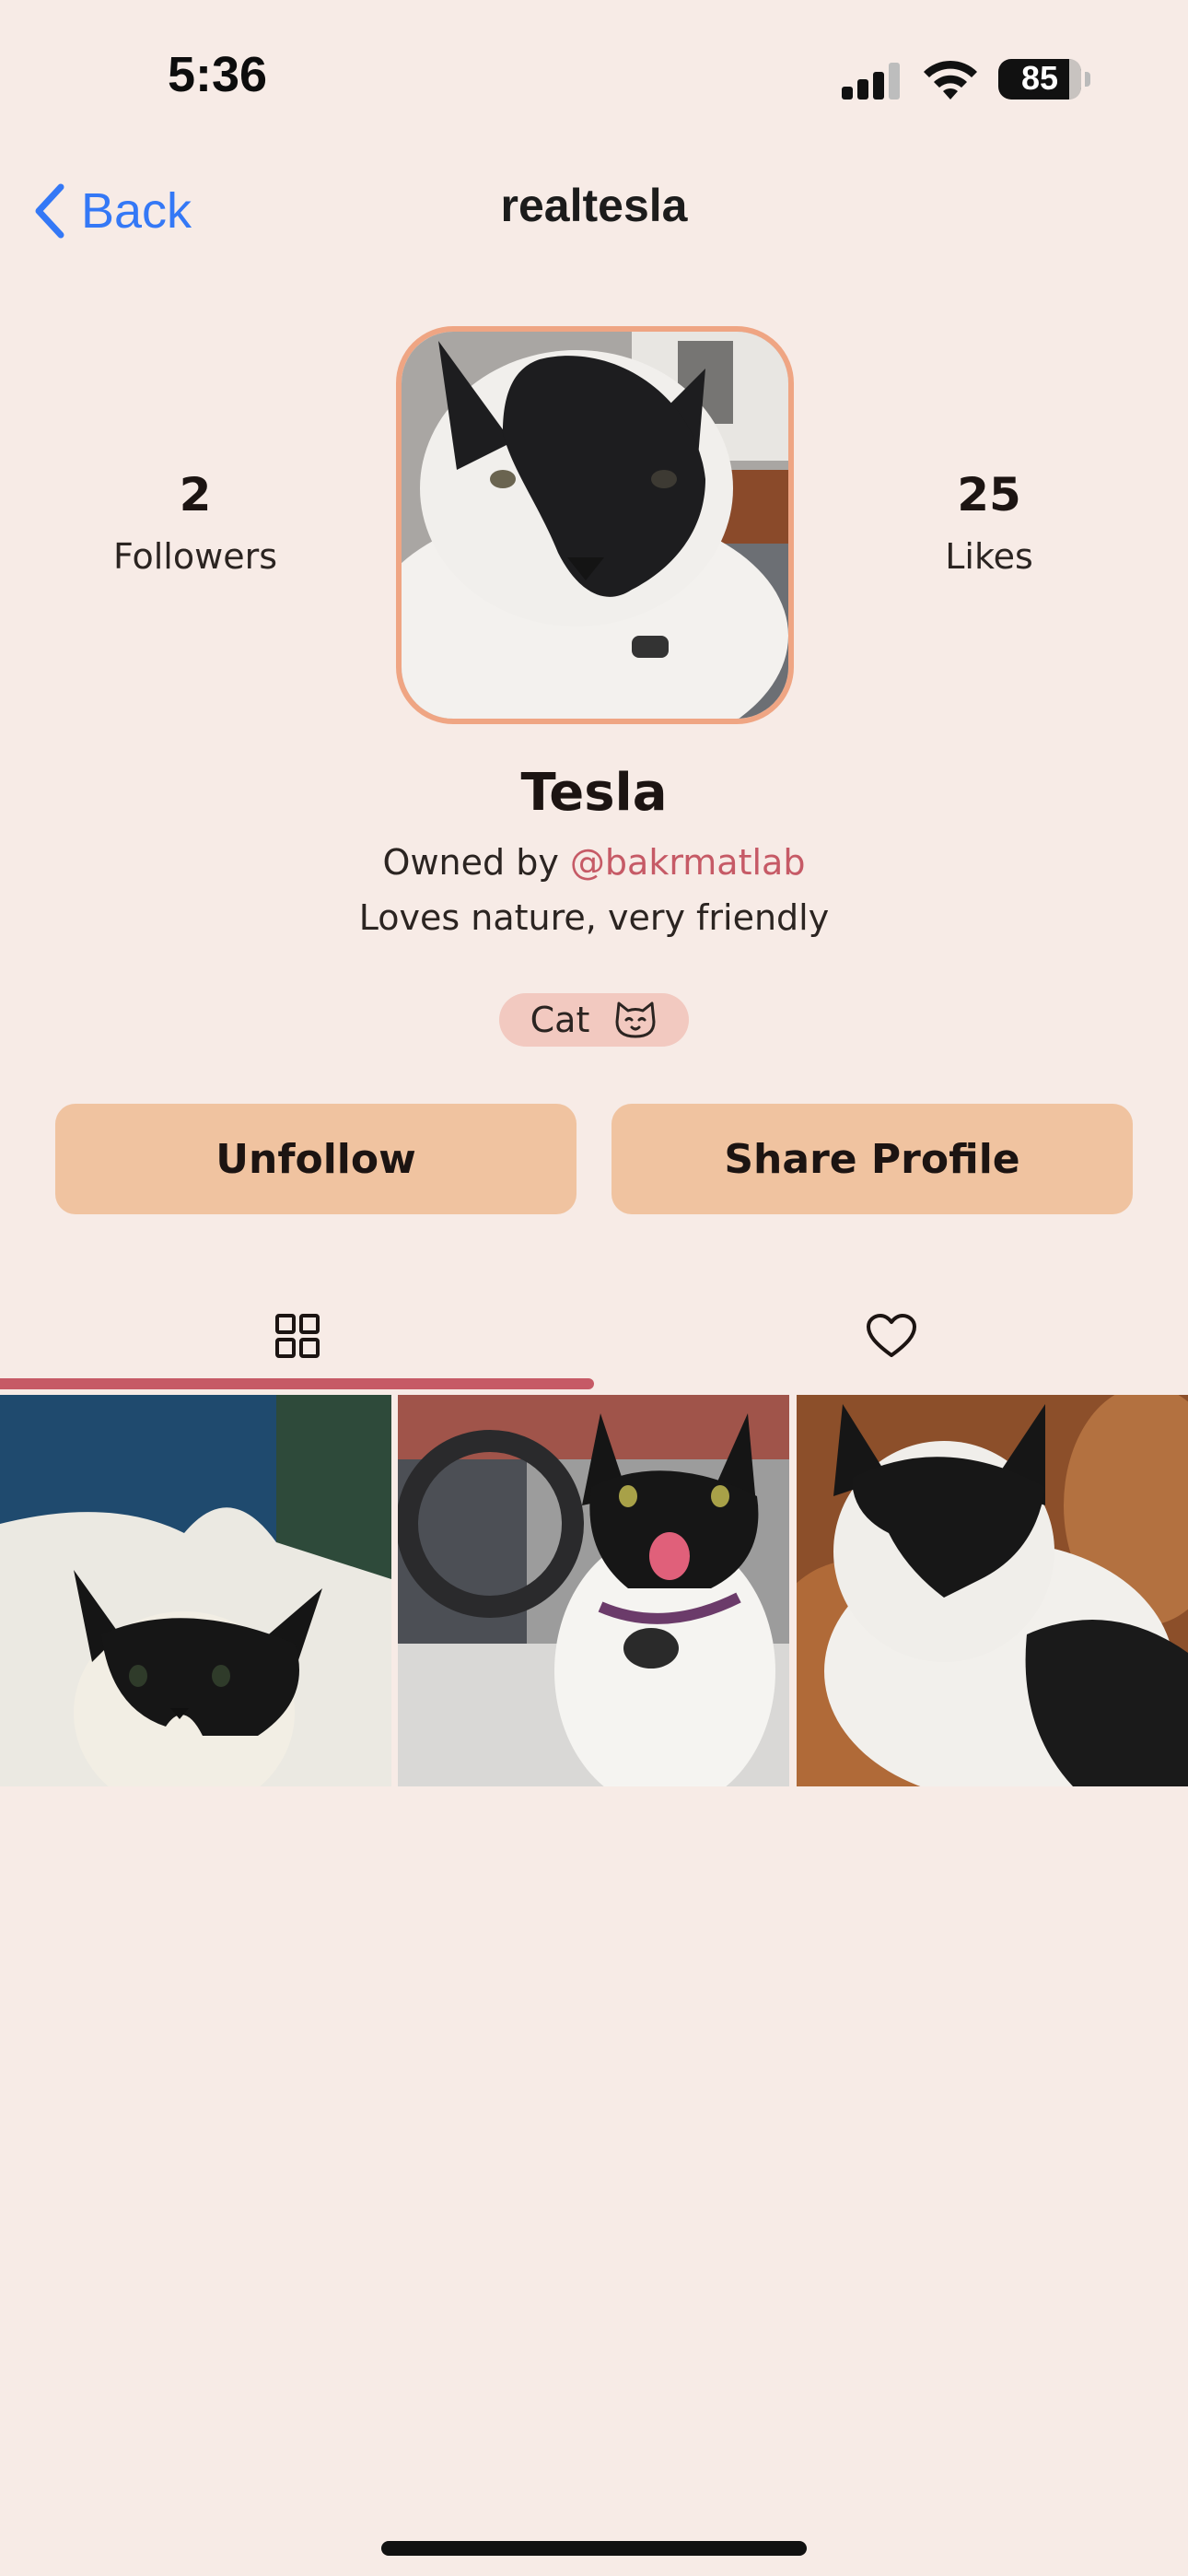  Describe the element at coordinates (297, 1383) in the screenshot. I see `active-tab-indicator` at that location.